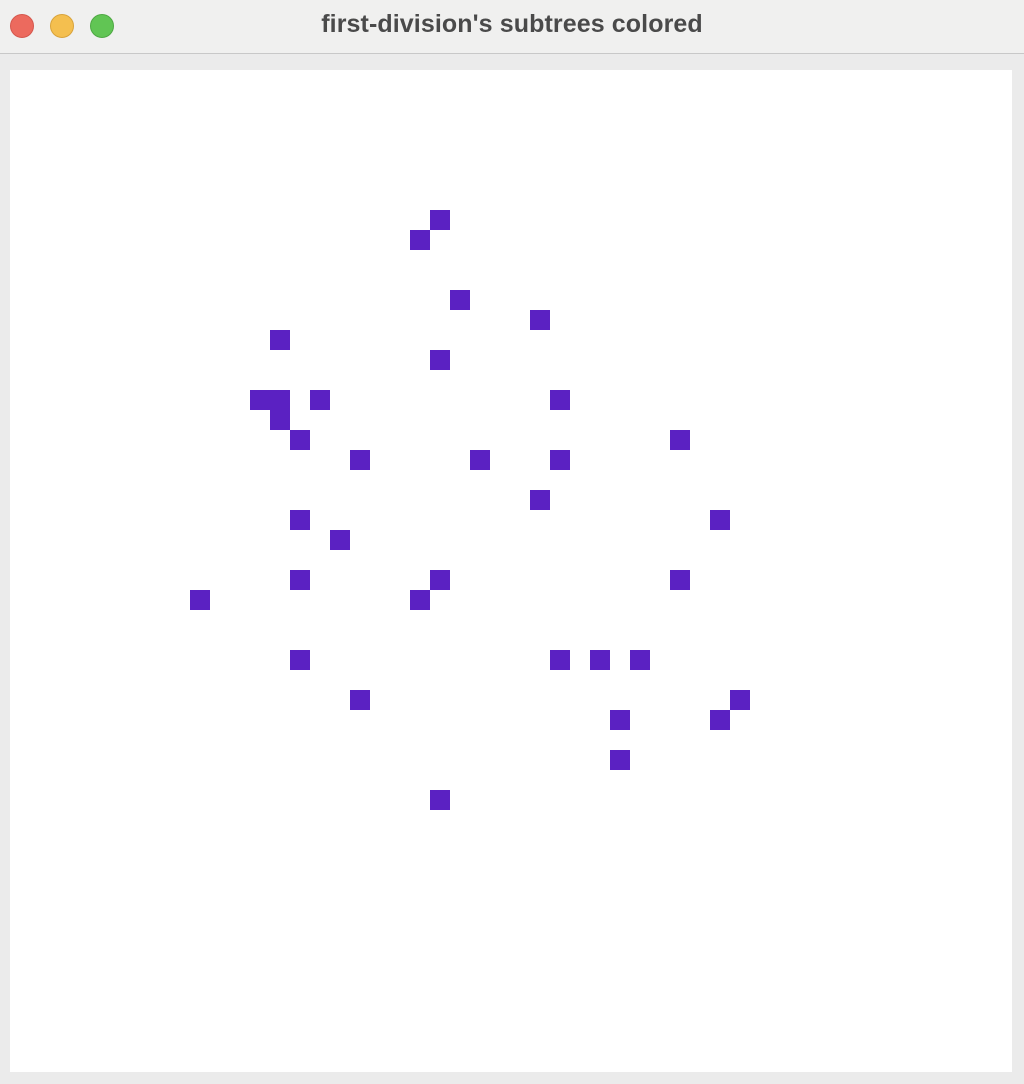 This screenshot has width=1024, height=1084. I want to click on window-title: first-division's subtrees colored, so click(512, 24).